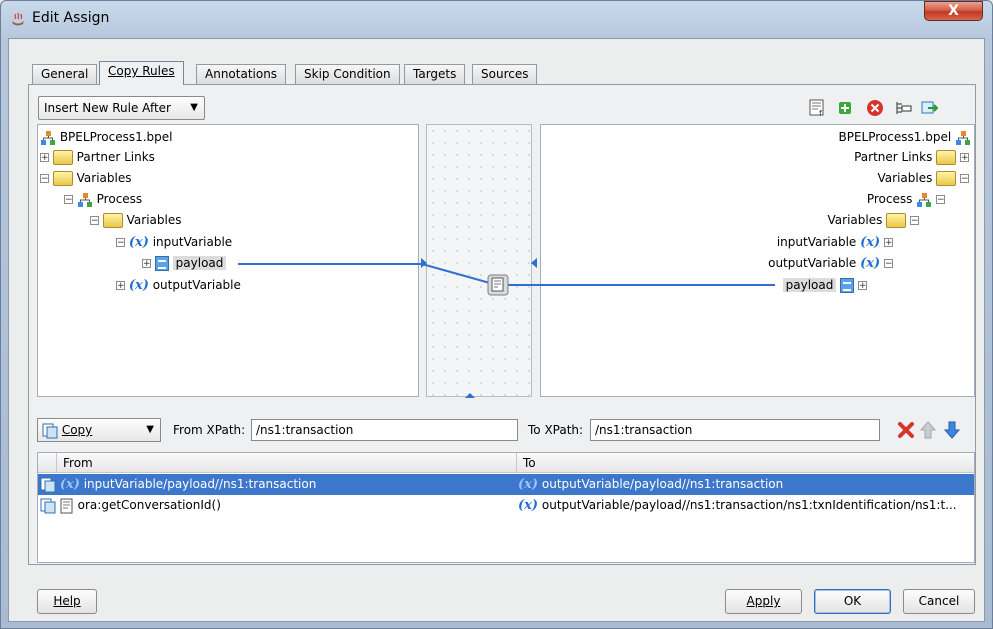 The height and width of the screenshot is (629, 993). What do you see at coordinates (347, 74) in the screenshot?
I see `tab-skip-condition: Skip Condition` at bounding box center [347, 74].